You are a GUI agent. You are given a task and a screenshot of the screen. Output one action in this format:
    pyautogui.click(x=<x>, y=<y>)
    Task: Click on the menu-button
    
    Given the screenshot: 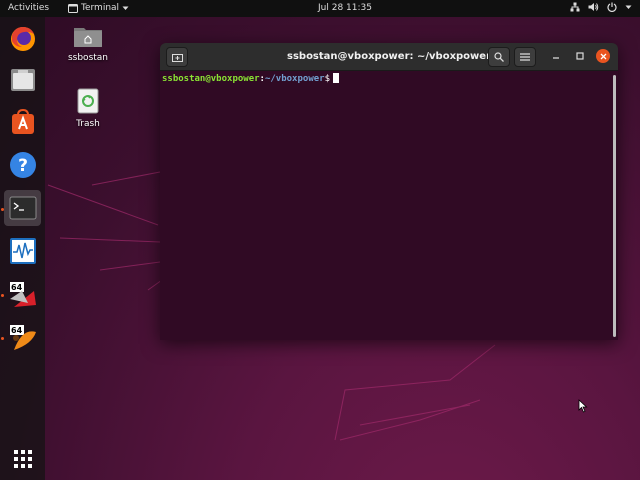 What is the action you would take?
    pyautogui.click(x=525, y=57)
    